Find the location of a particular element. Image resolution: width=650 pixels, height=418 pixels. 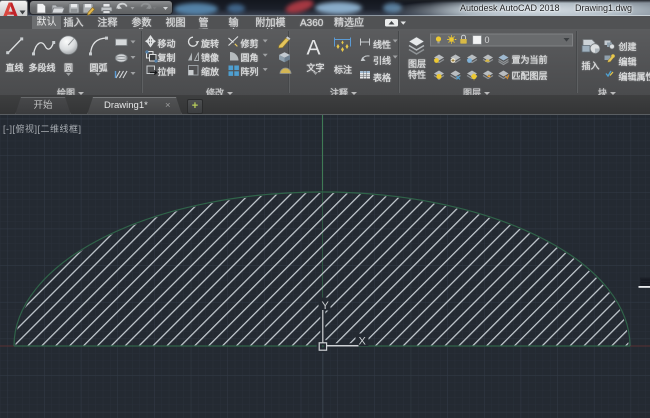

svg-text: X is located at coordinates (363, 342).